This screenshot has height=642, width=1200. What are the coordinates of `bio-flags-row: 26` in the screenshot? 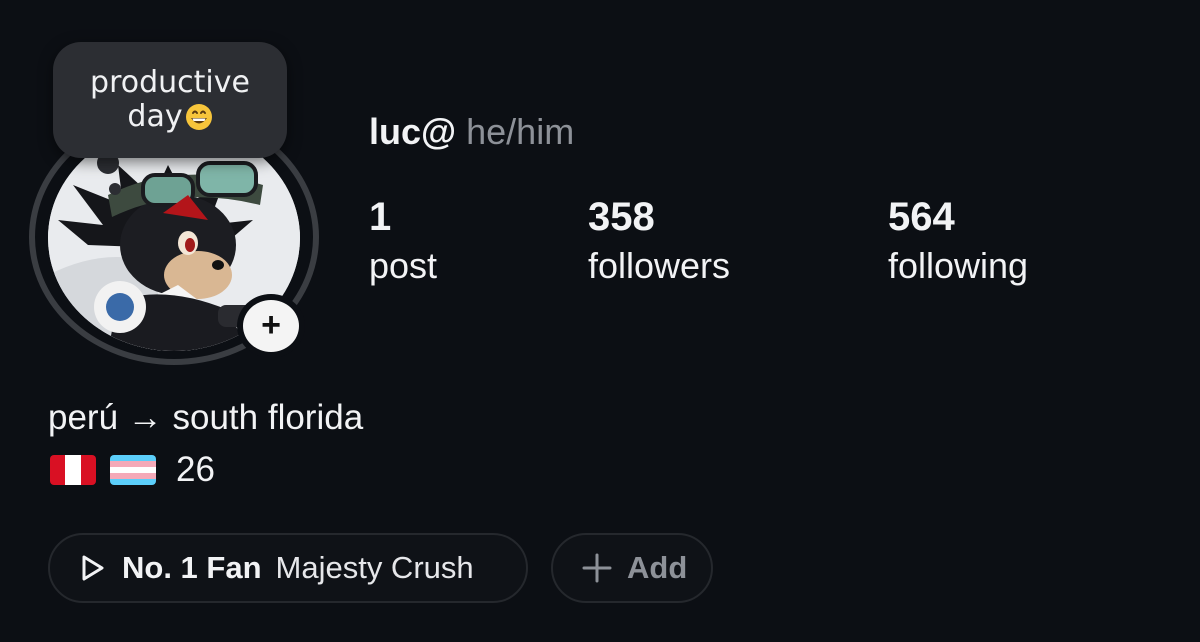 It's located at (132, 470).